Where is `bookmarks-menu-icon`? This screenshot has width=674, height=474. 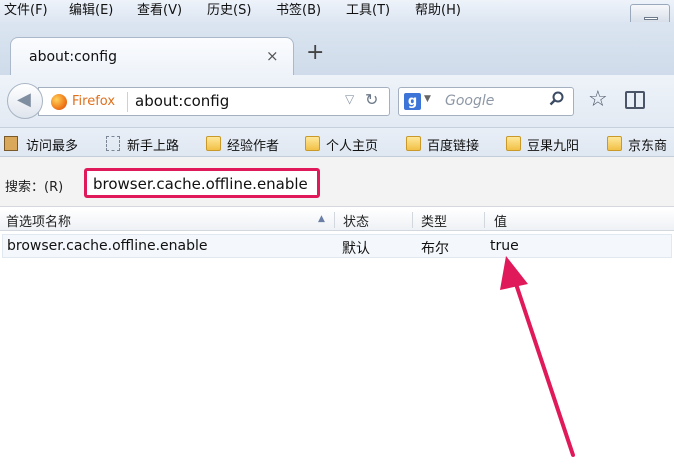
bookmarks-menu-icon is located at coordinates (635, 100).